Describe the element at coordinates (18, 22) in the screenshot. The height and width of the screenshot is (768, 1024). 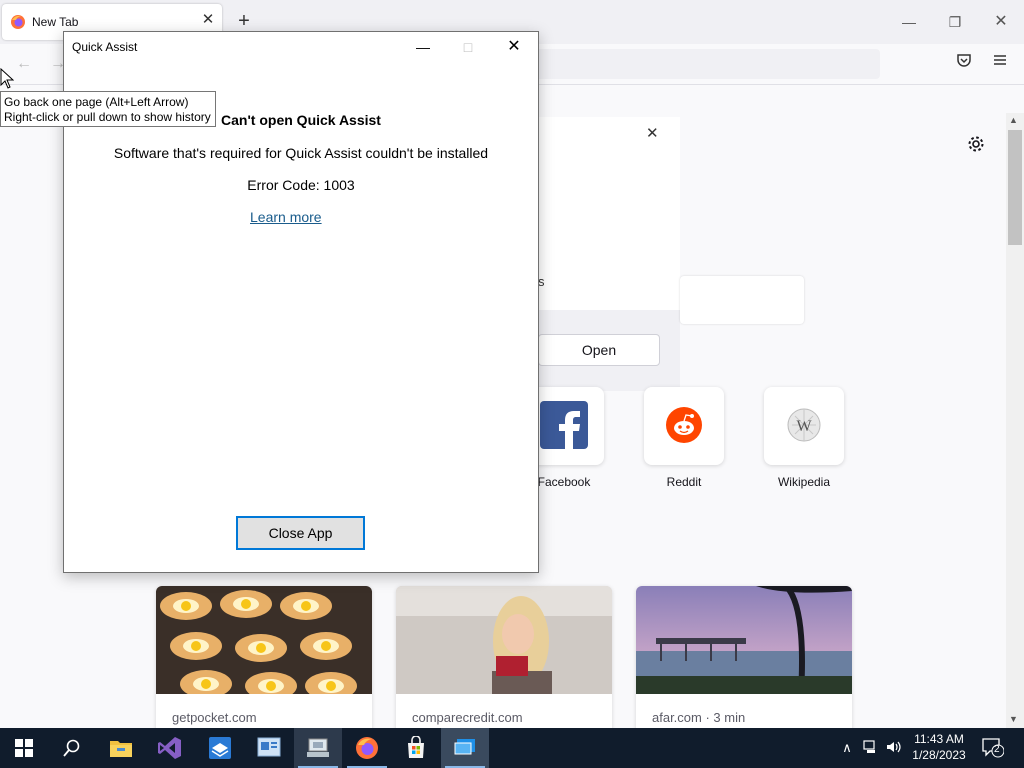
I see `firefox-icon` at that location.